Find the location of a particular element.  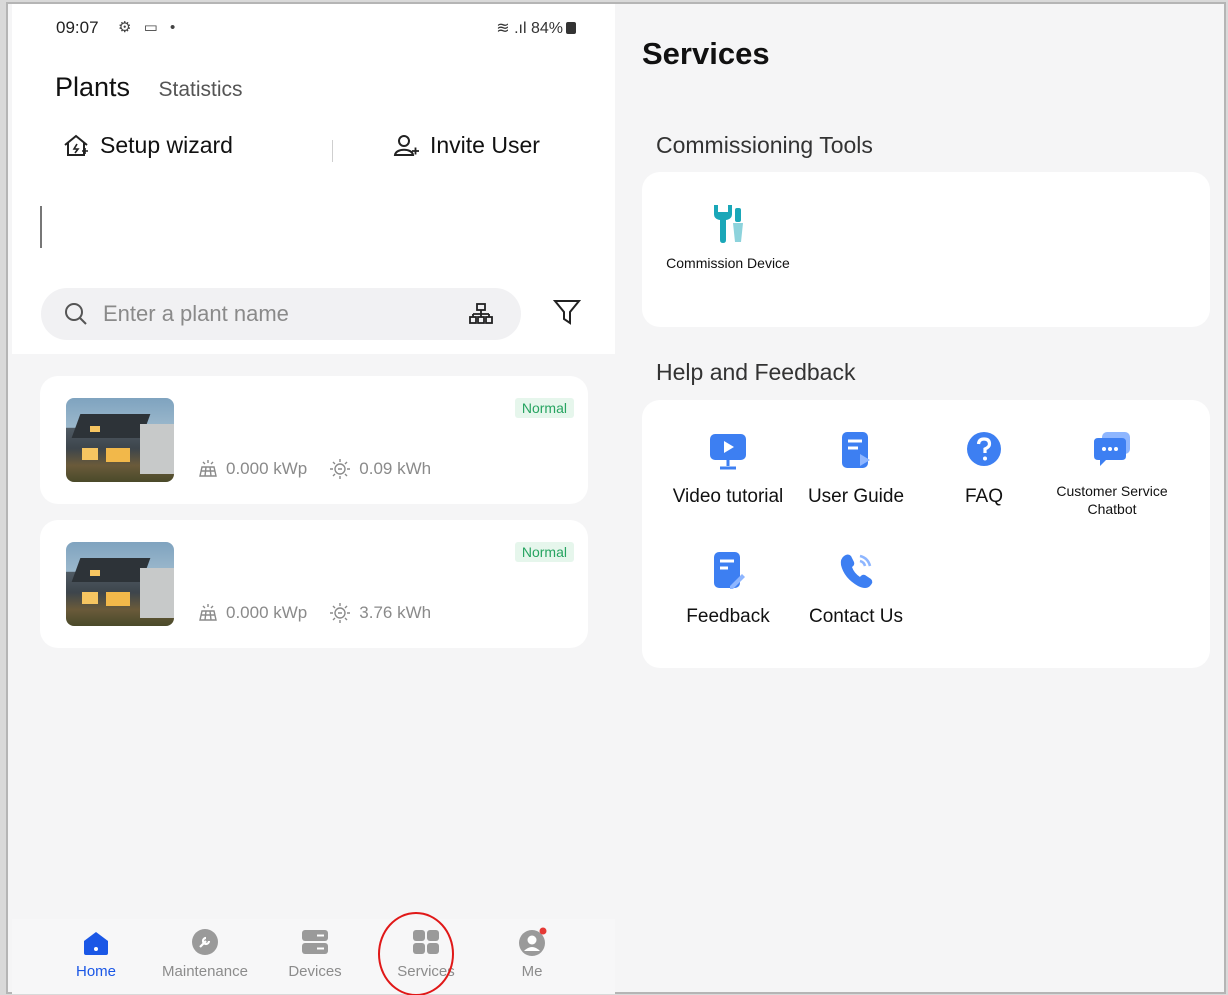

wifi-signal-icon: ≋ .ıl is located at coordinates (511, 28).